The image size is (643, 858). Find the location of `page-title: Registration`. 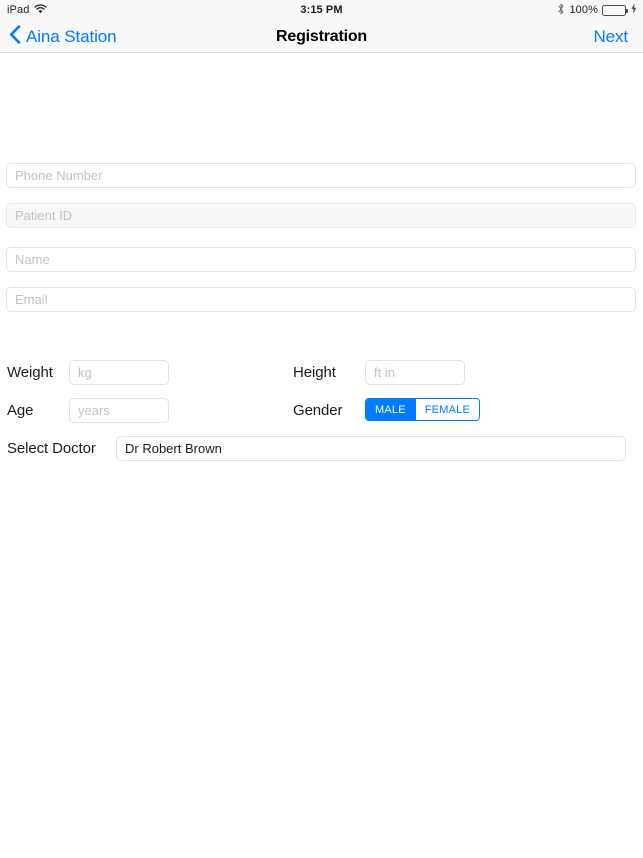

page-title: Registration is located at coordinates (321, 36).